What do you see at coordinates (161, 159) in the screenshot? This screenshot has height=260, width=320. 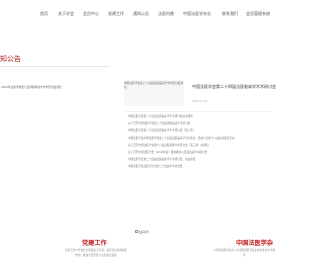 I see `notice-list-item: 中国法医学会第二十四届法医临床学学术研讨会，欢迎参会` at bounding box center [161, 159].